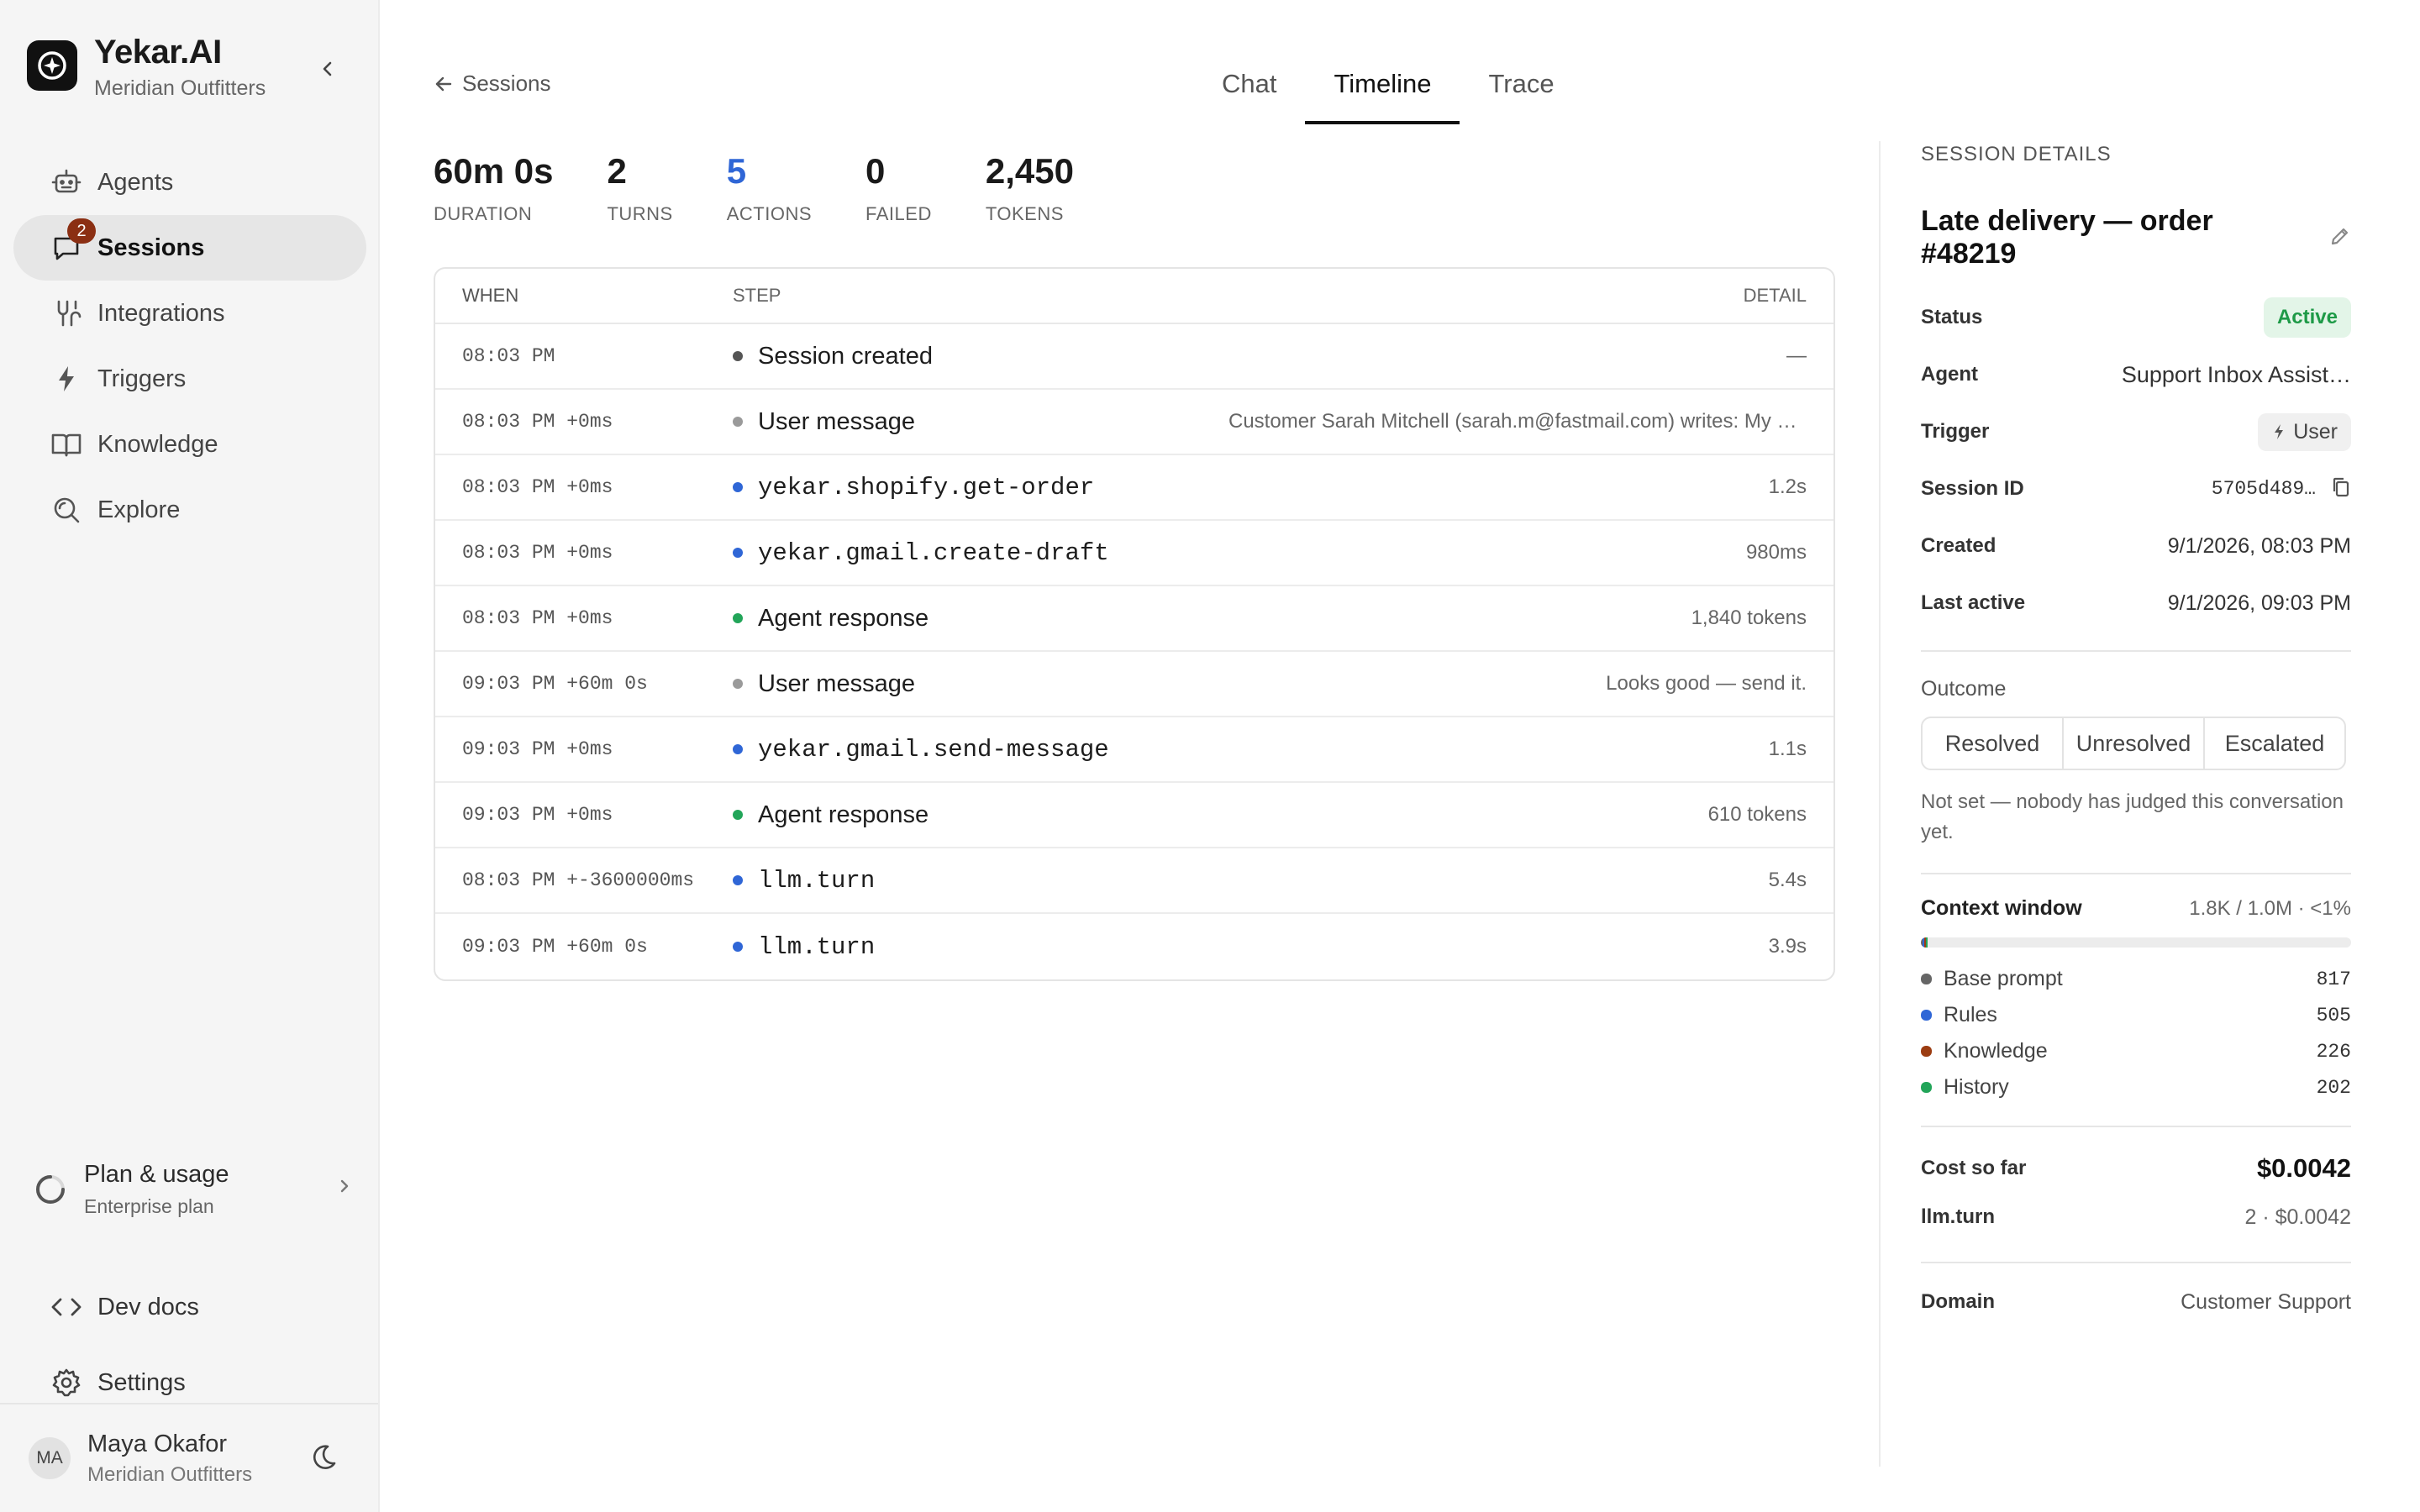  What do you see at coordinates (2136, 1051) in the screenshot?
I see `context-legend-item: Knowledge 226` at bounding box center [2136, 1051].